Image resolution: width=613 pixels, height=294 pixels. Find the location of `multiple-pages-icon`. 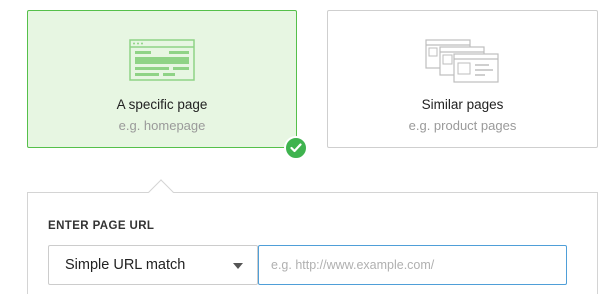

multiple-pages-icon is located at coordinates (461, 61).